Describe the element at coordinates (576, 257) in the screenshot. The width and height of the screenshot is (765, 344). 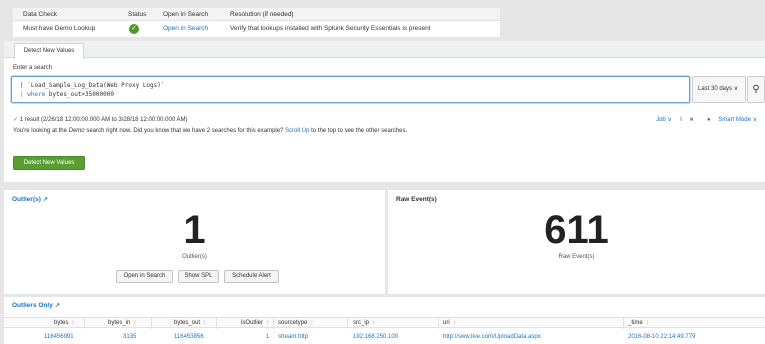
I see `raw-events-label: Raw Event(s)` at that location.